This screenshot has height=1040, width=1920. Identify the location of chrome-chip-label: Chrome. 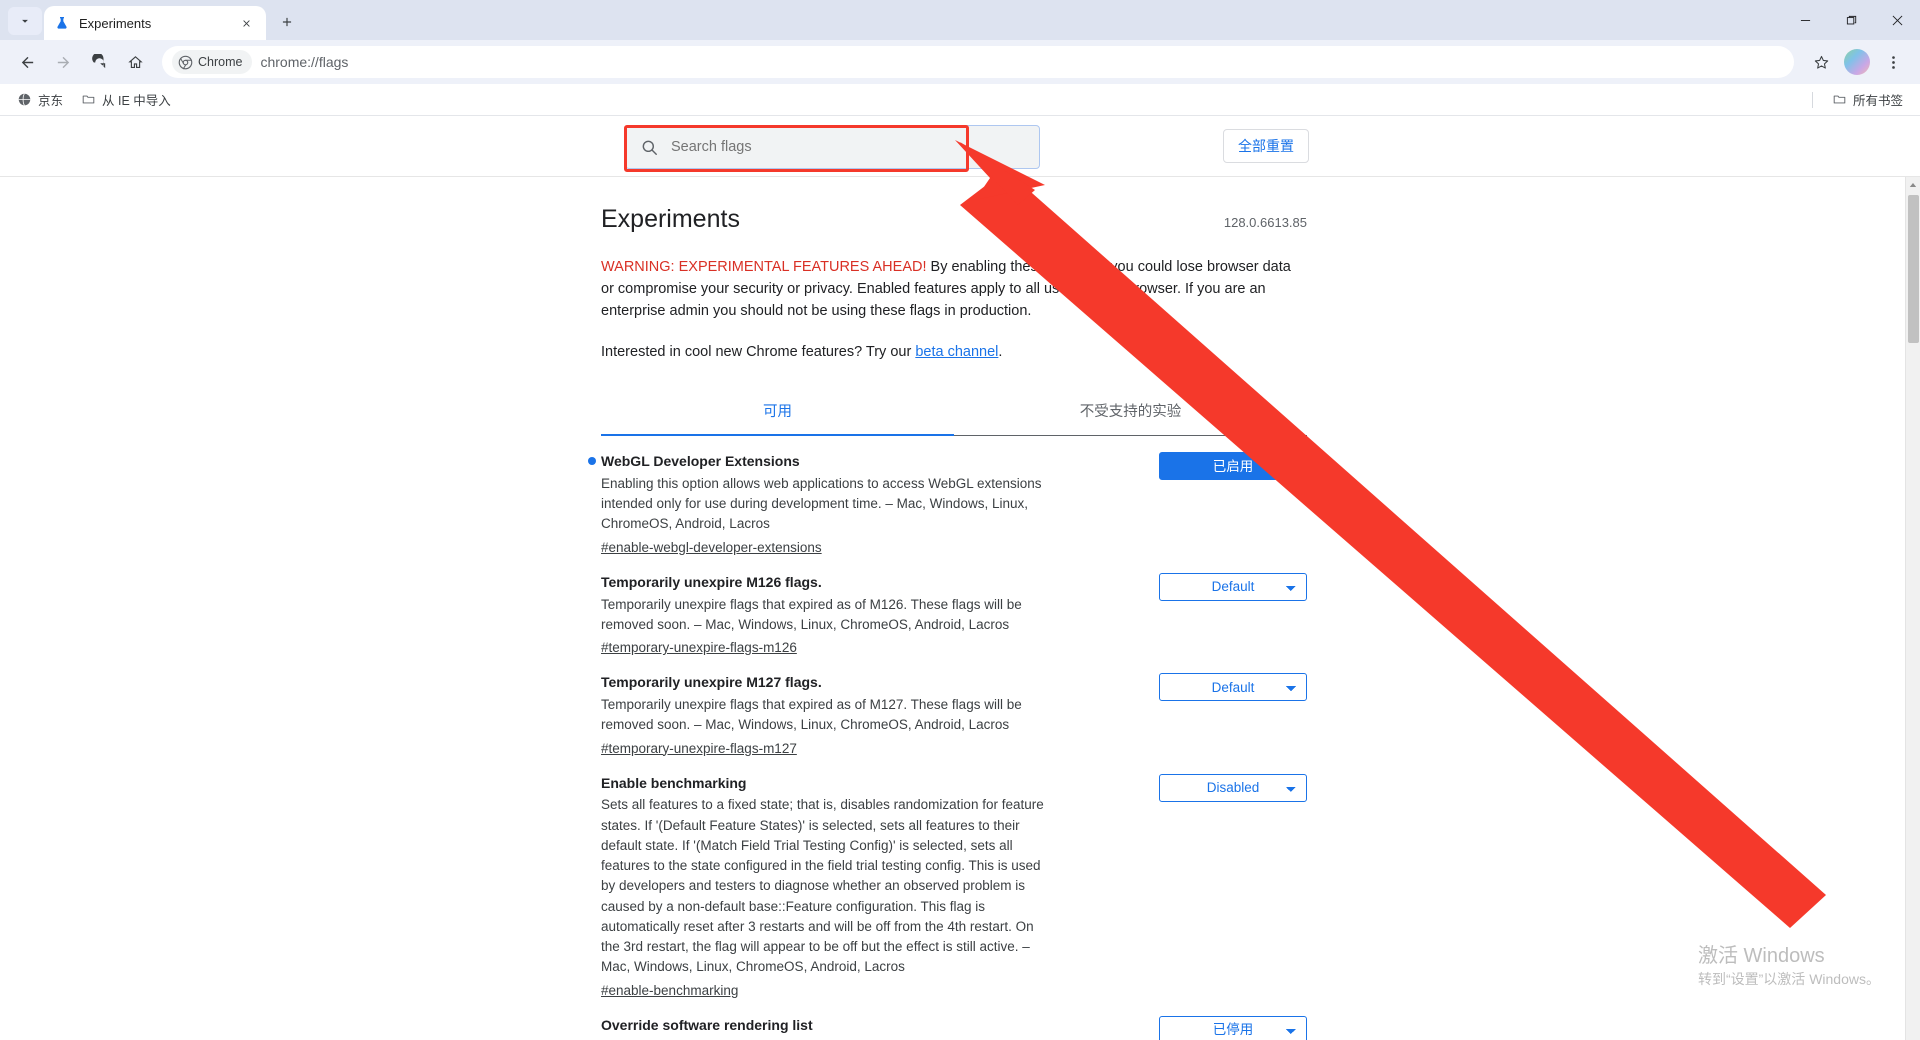
(220, 62).